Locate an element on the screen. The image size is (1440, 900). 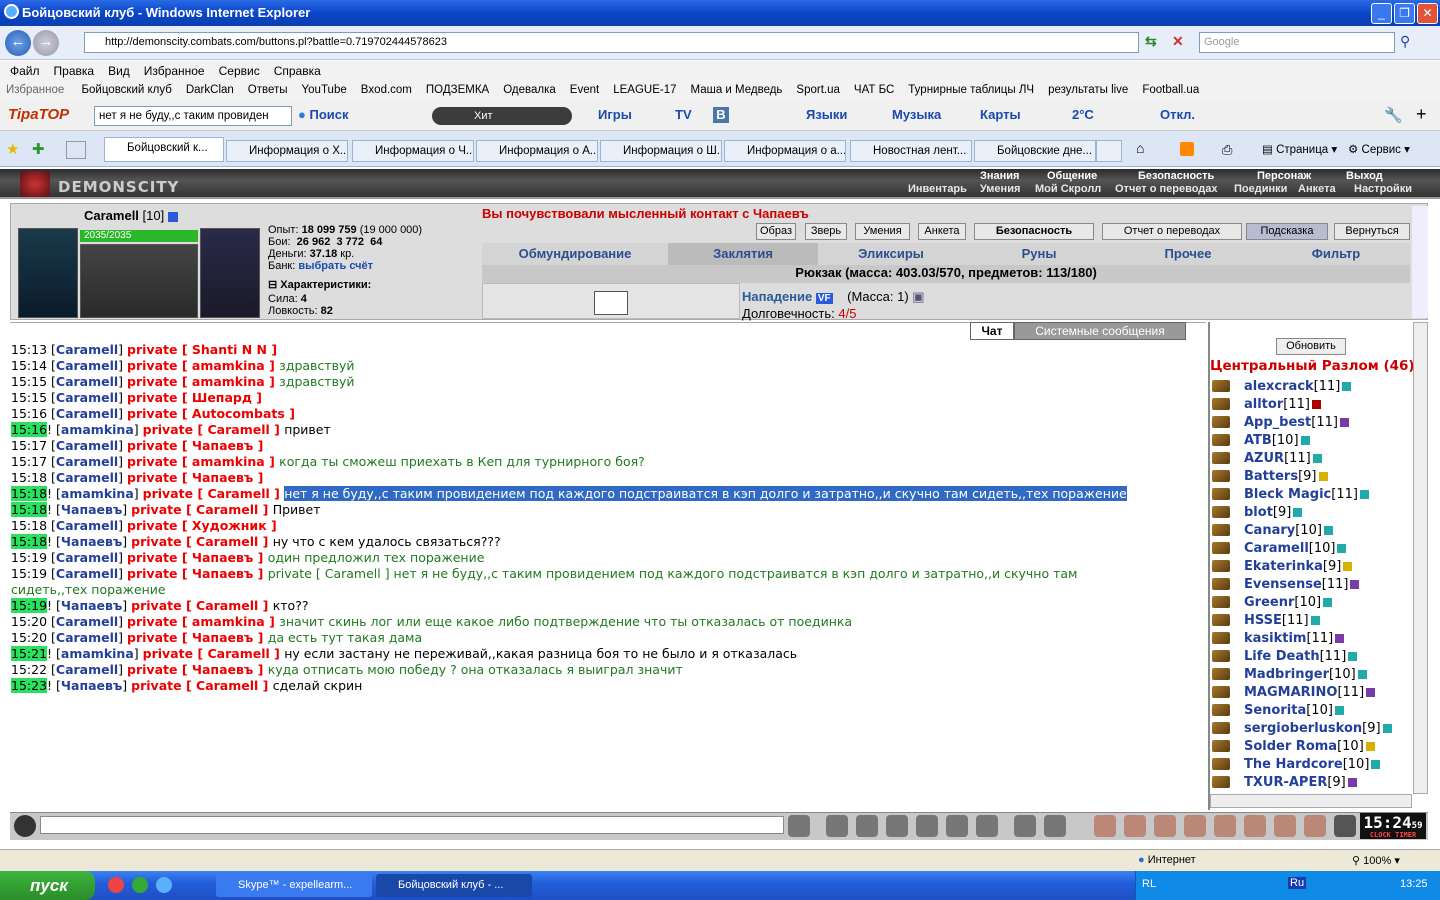
user-list-item: Batters[9] is located at coordinates (1286, 476).